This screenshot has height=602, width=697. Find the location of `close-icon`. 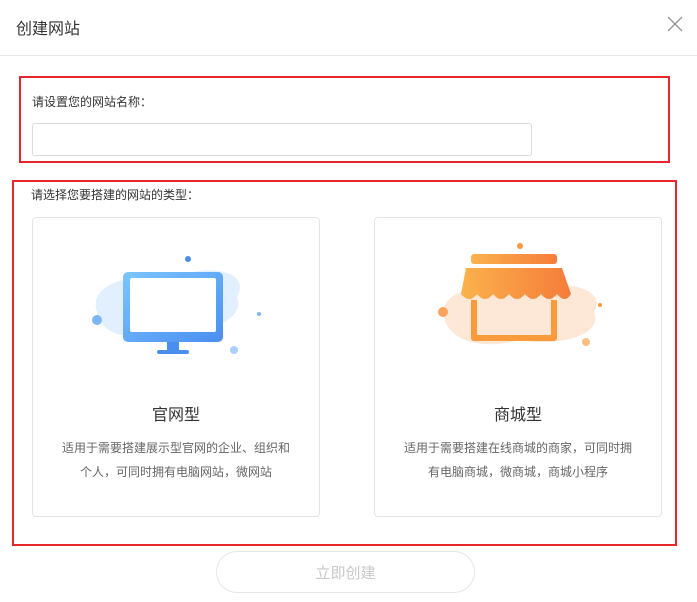

close-icon is located at coordinates (675, 24).